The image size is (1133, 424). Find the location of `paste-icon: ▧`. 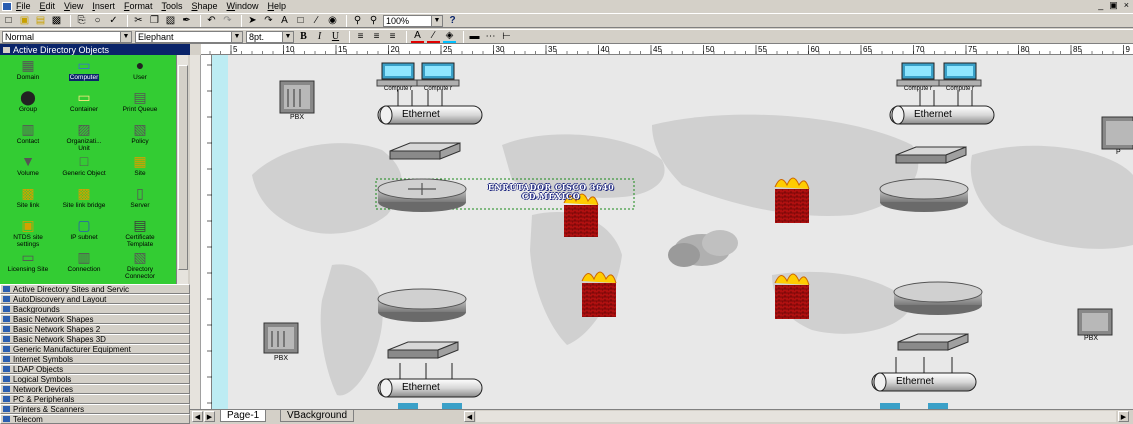

paste-icon: ▧ is located at coordinates (170, 21).